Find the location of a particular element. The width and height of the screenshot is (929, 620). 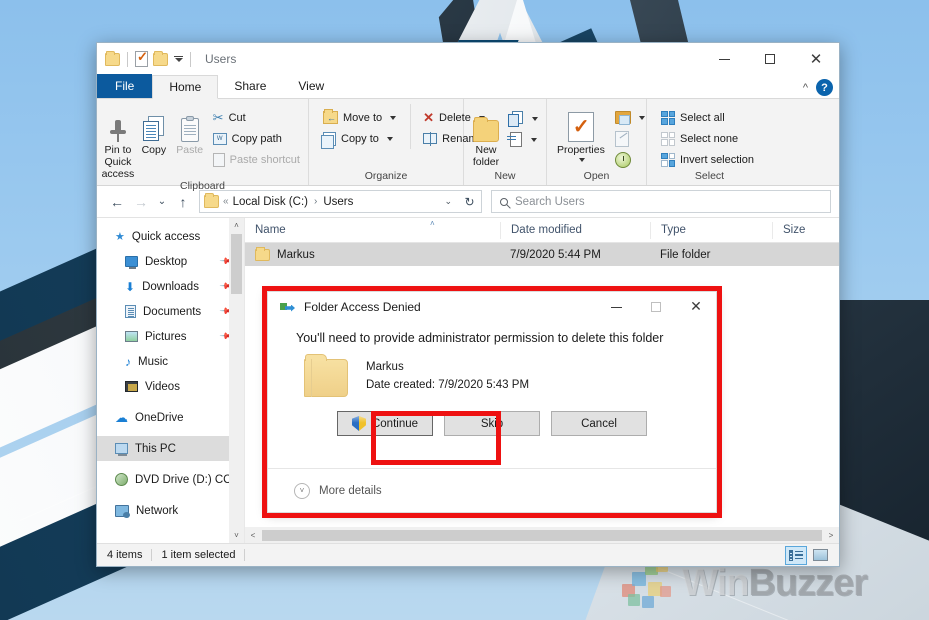

dialog-window-controls: ✕ is located at coordinates (656, 307).